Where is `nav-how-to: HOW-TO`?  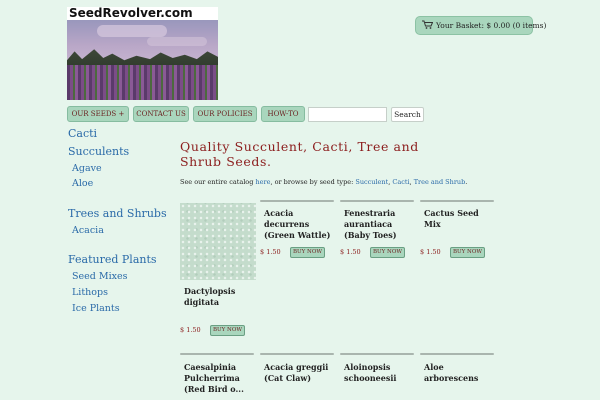 nav-how-to: HOW-TO is located at coordinates (283, 114).